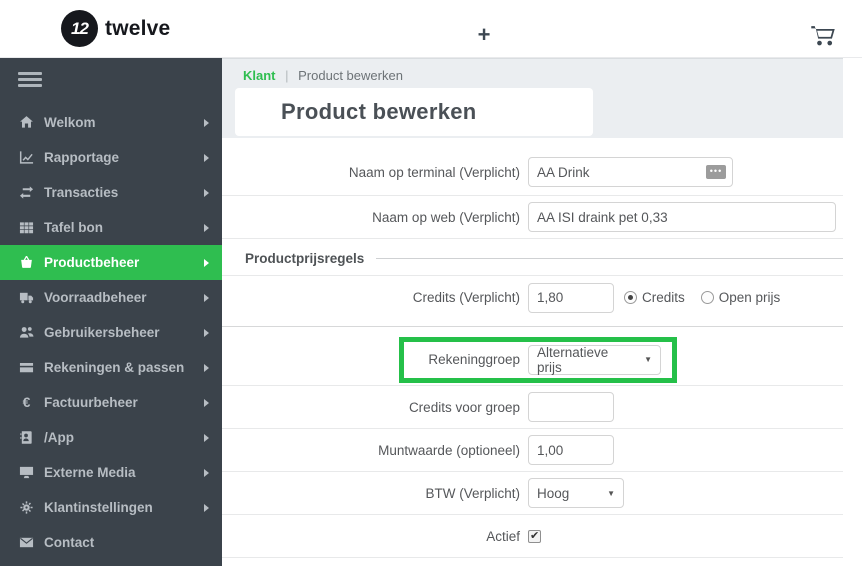  Describe the element at coordinates (305, 258) in the screenshot. I see `section-title: Productprijsregels` at that location.